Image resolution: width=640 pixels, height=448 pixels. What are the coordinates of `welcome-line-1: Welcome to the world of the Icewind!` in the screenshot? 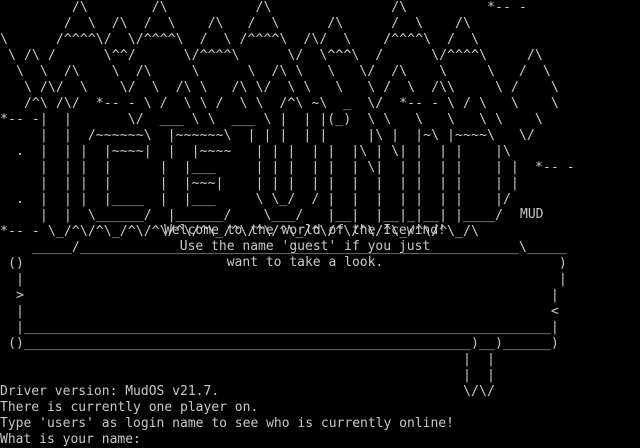 It's located at (305, 230).